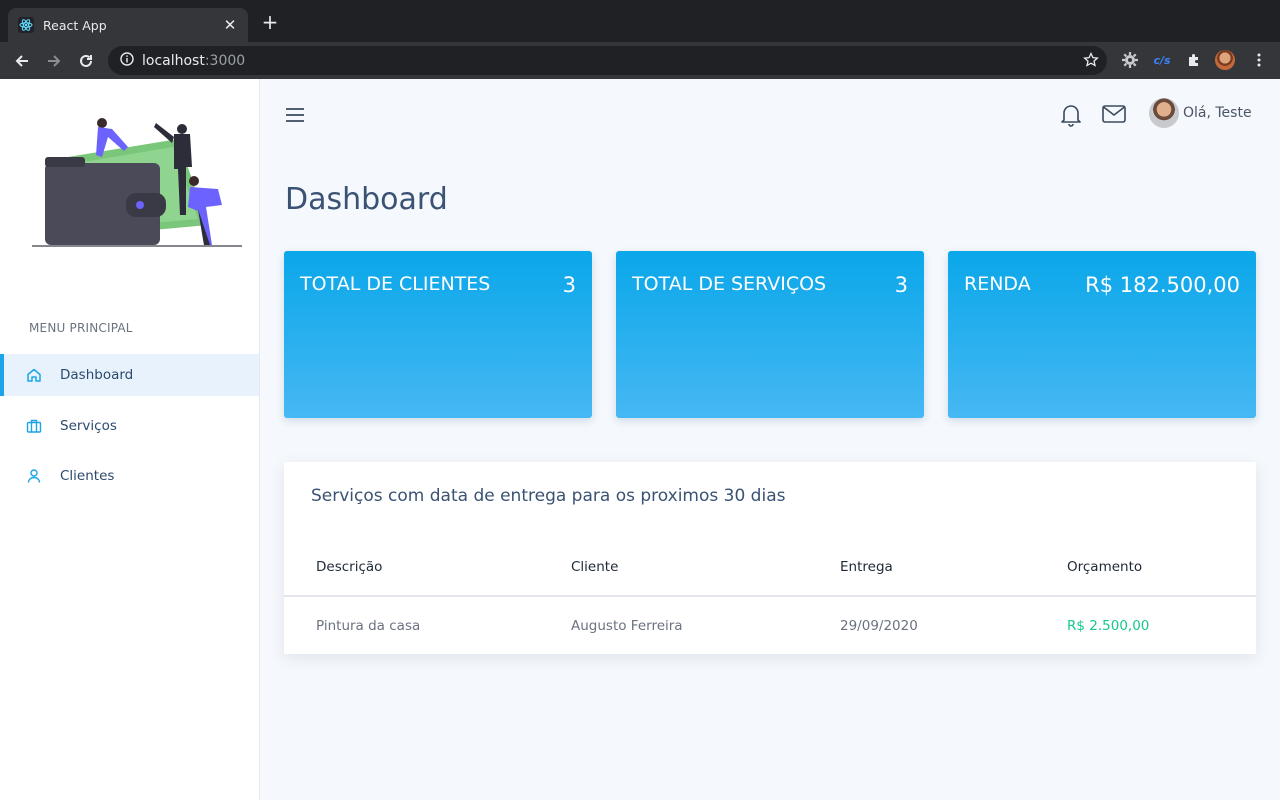 This screenshot has width=1280, height=800. What do you see at coordinates (295, 115) in the screenshot?
I see `menu-toggle-icon` at bounding box center [295, 115].